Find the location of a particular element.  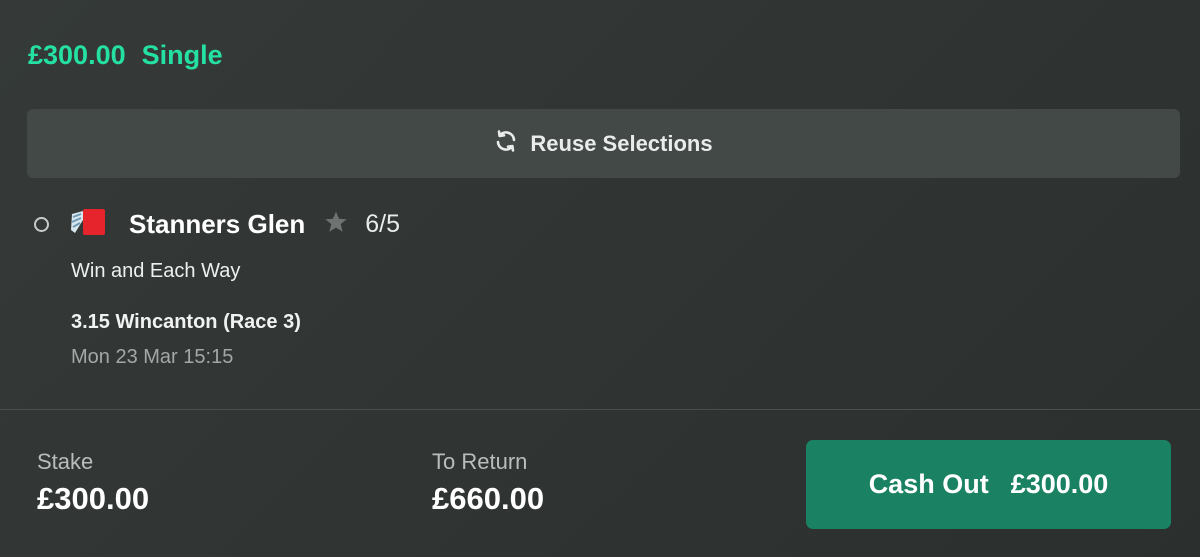

selection-radio-indicator is located at coordinates (41, 224).